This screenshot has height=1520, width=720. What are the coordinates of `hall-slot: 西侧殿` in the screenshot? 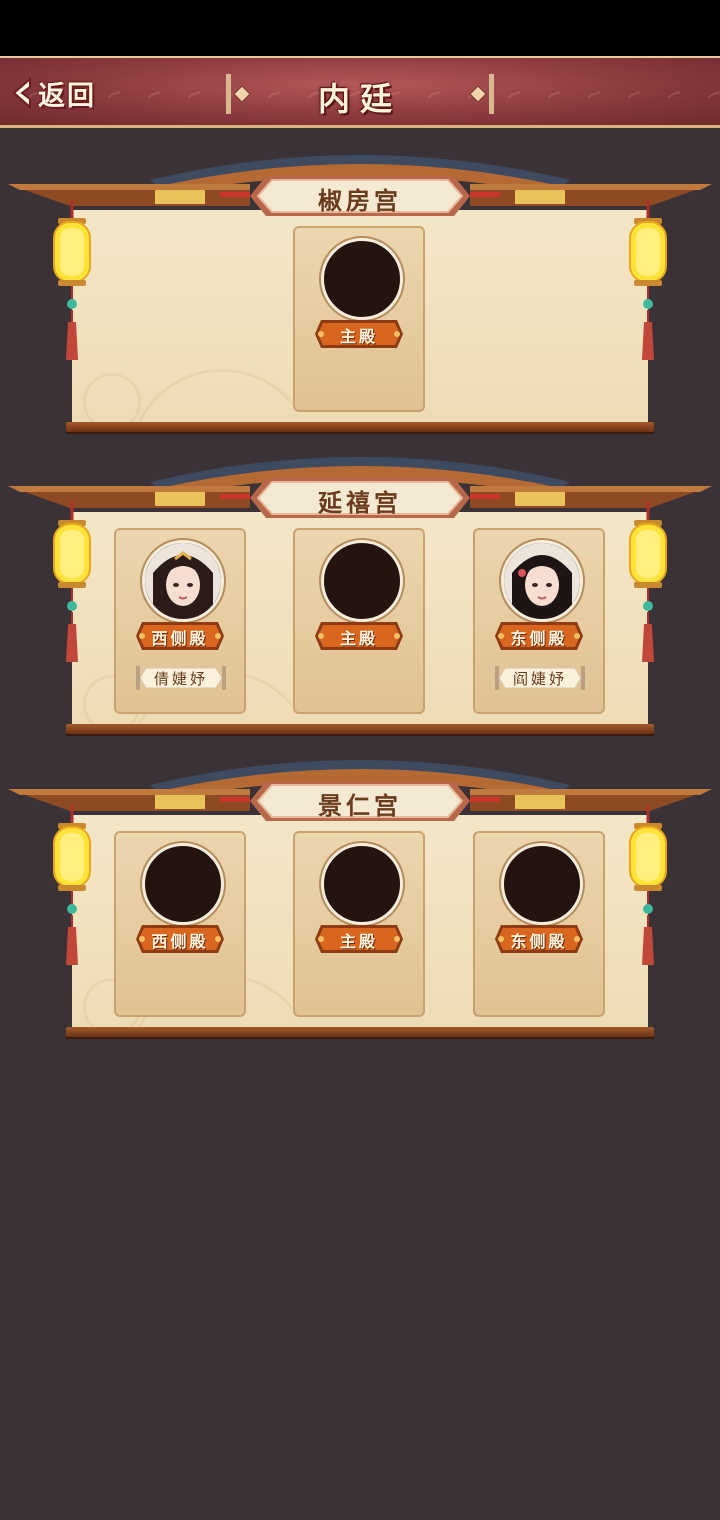 It's located at (180, 924).